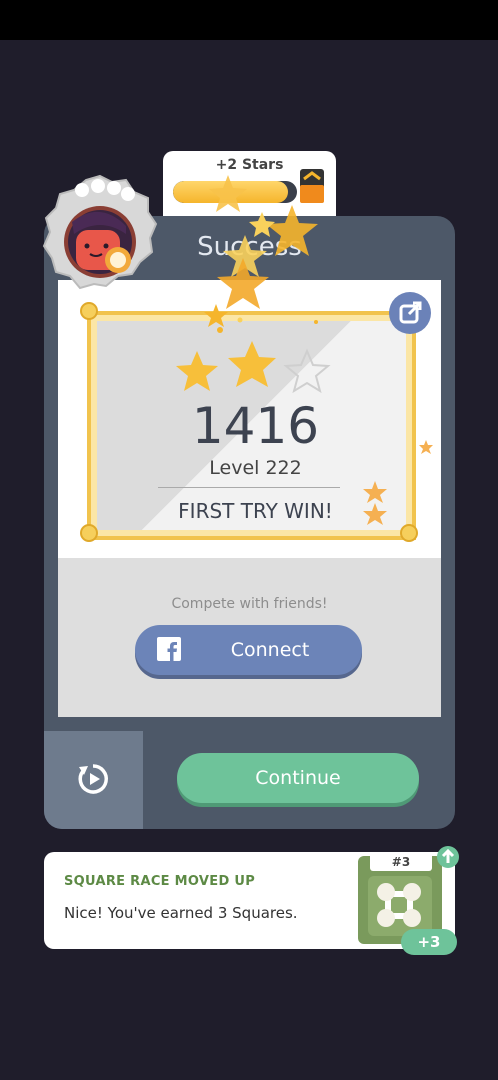  What do you see at coordinates (255, 426) in the screenshot?
I see `score-value: 1416` at bounding box center [255, 426].